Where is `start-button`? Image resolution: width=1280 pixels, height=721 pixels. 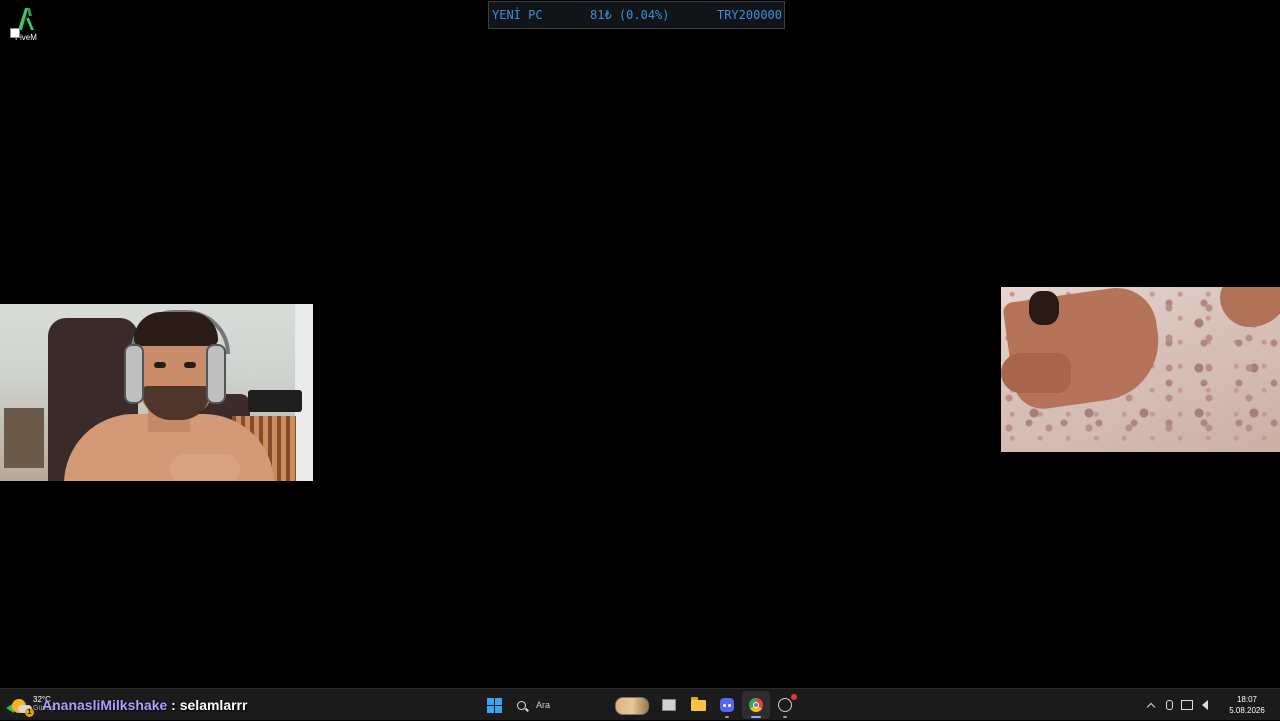 start-button is located at coordinates (495, 705).